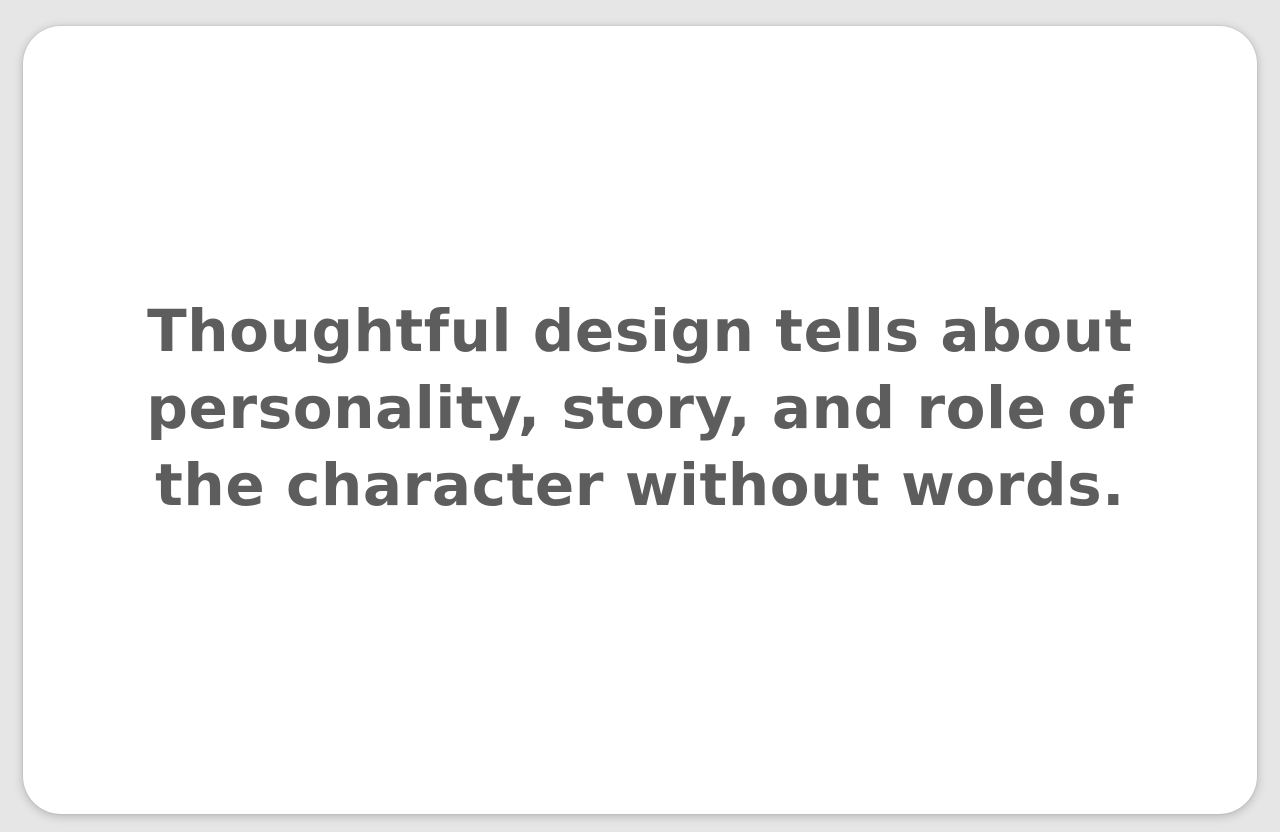 The image size is (1280, 832). What do you see at coordinates (640, 330) in the screenshot?
I see `quote-line-1: Thoughtful design tells about` at bounding box center [640, 330].